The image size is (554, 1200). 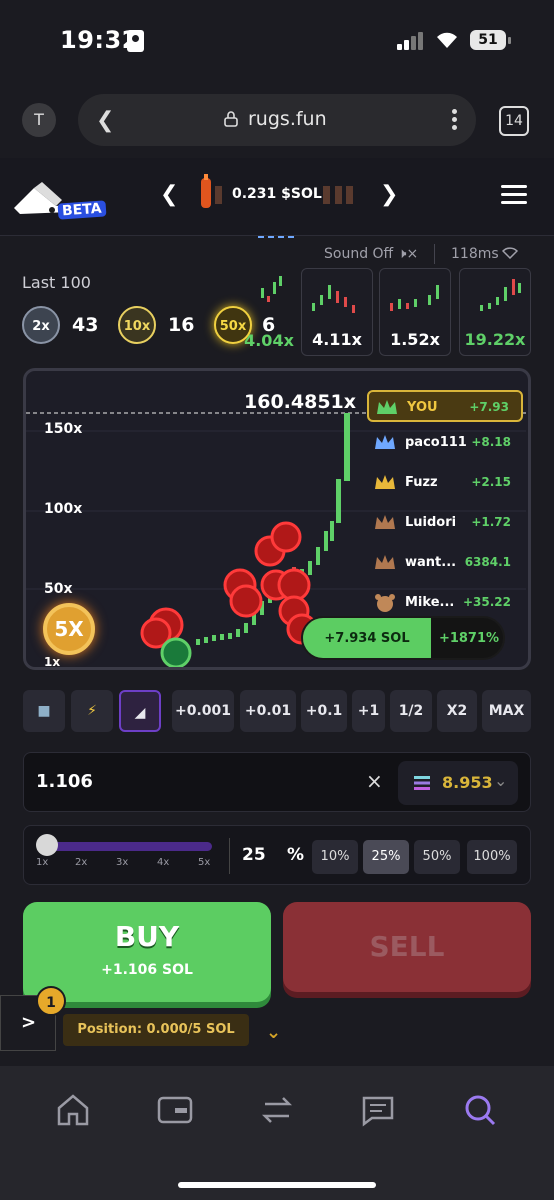 What do you see at coordinates (445, 443) in the screenshot?
I see `leaderboard-row: paco111 +8.18` at bounding box center [445, 443].